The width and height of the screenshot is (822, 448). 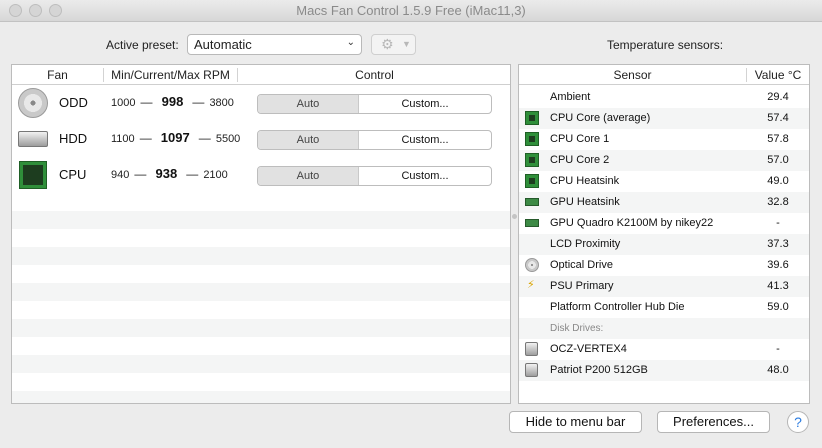 I want to click on lightning-bolt-icon: ⚡, so click(x=531, y=285).